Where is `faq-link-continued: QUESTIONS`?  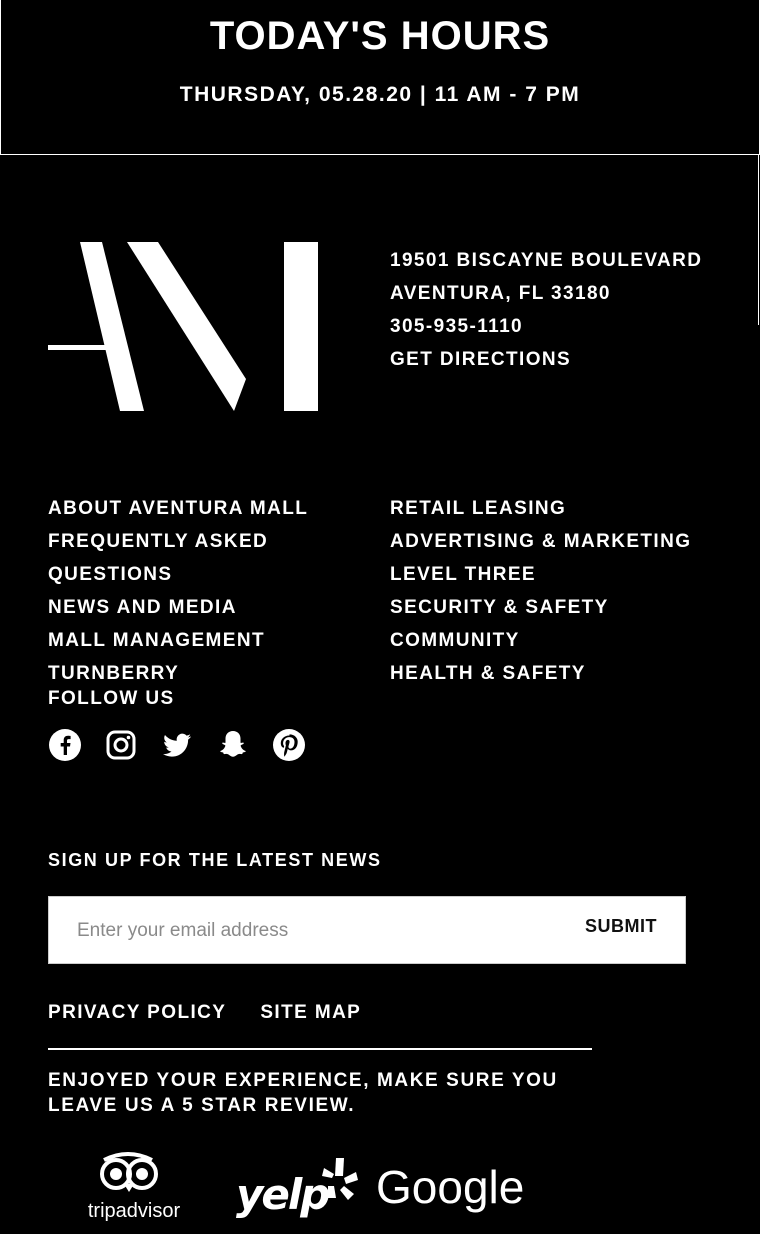
faq-link-continued: QUESTIONS is located at coordinates (178, 574).